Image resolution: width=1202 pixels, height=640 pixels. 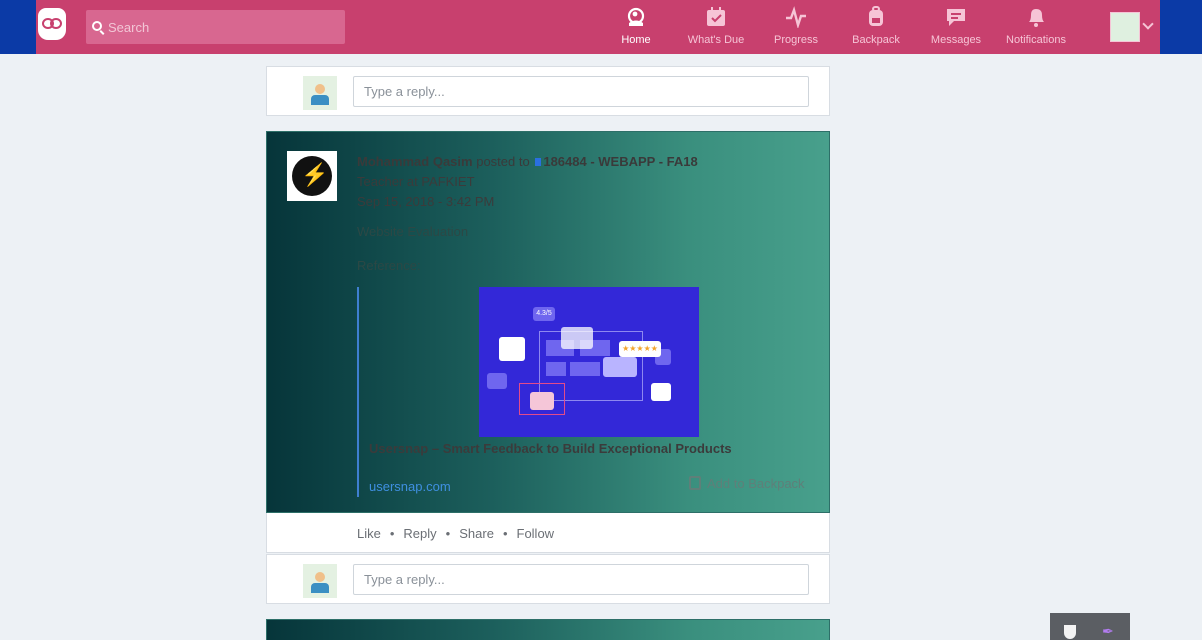 I want to click on nav-whats-due: What's Due, so click(x=716, y=27).